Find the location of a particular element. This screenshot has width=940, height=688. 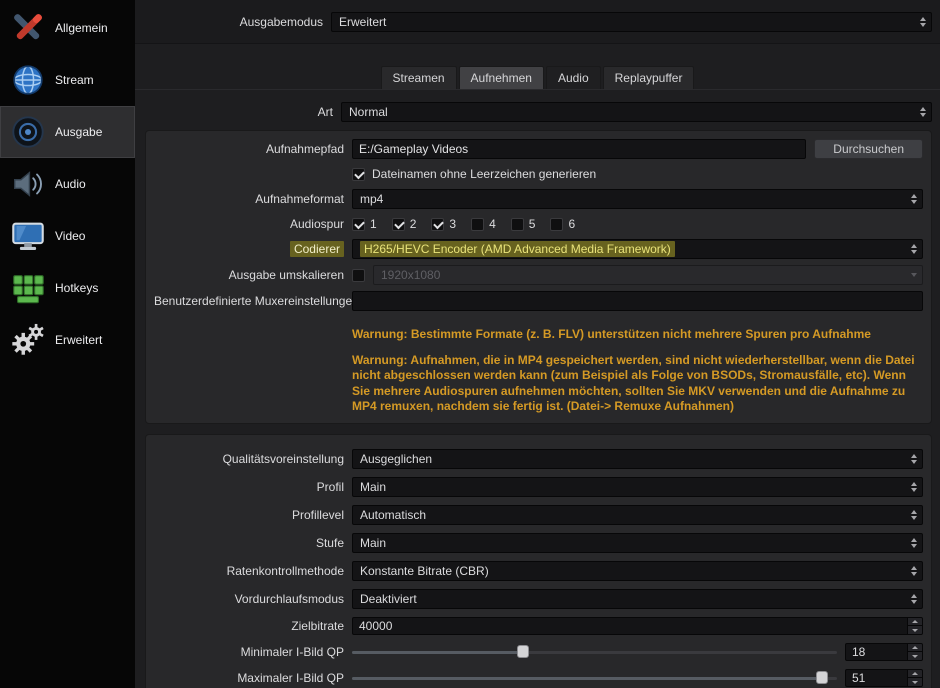

muxer-row: Benutzerdefinierte Muxereinstellungen is located at coordinates (538, 301).